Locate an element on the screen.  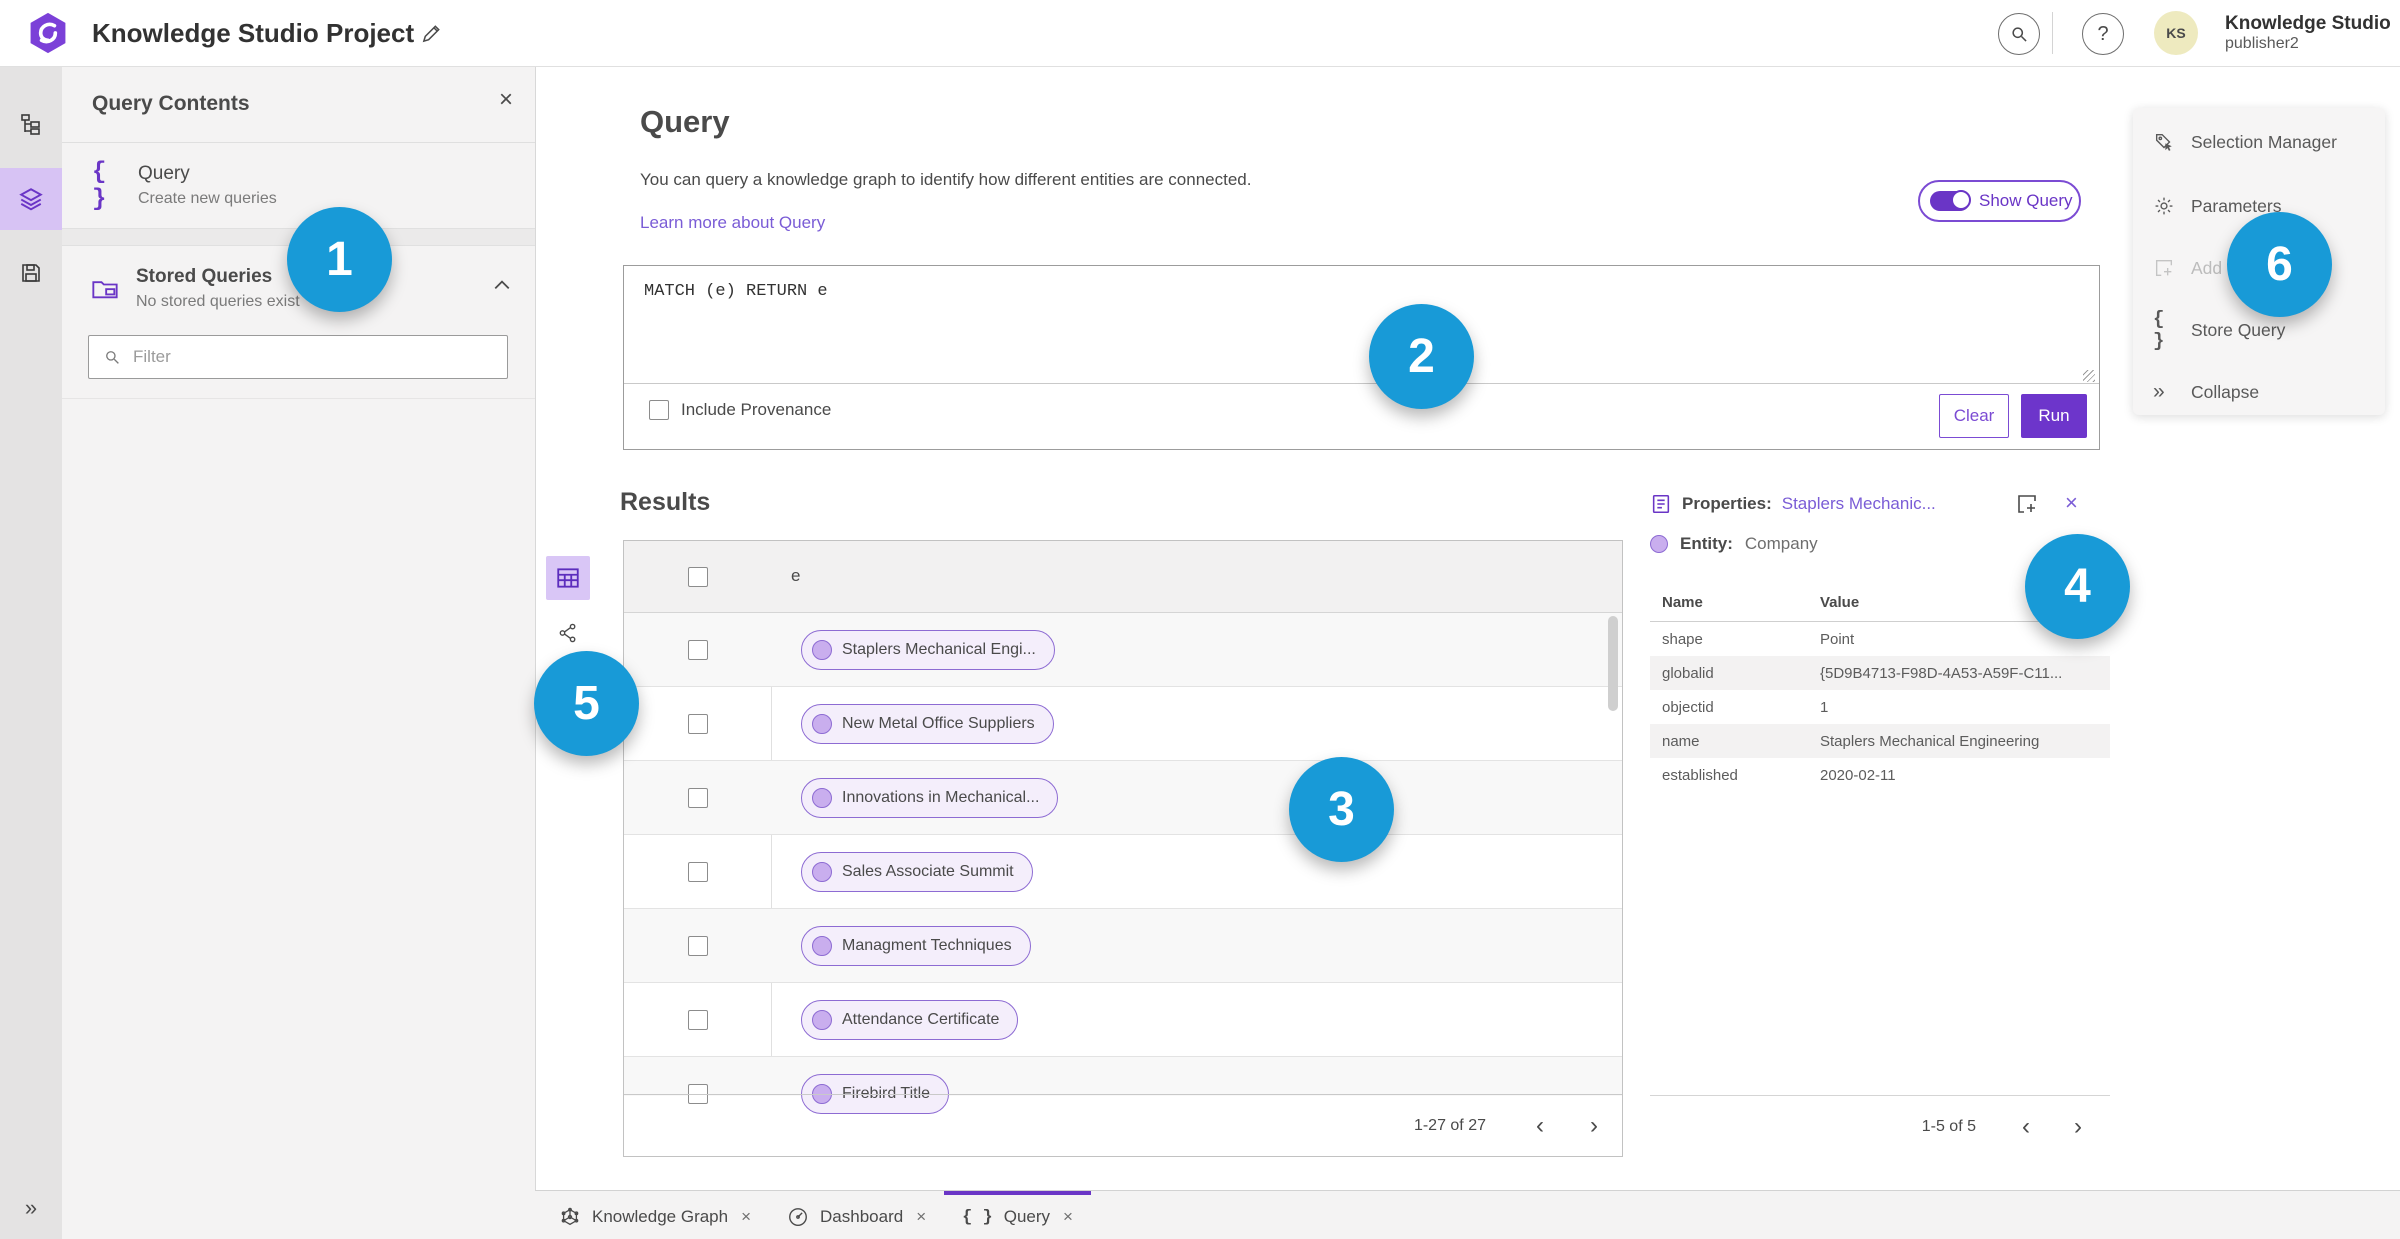
table-scrollbar is located at coordinates (1613, 663).